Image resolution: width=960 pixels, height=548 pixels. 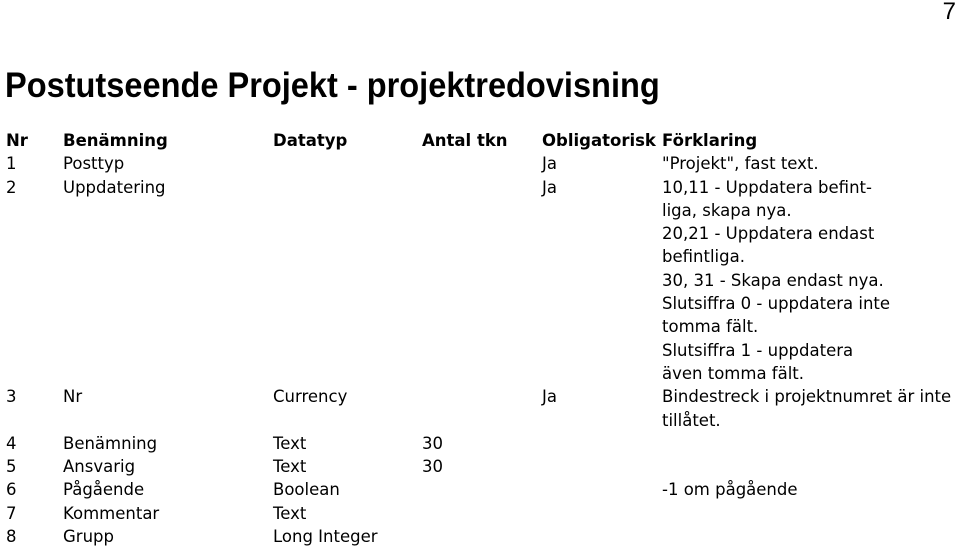 I want to click on forklaring-line: "Projekt", fast text., so click(x=740, y=164).